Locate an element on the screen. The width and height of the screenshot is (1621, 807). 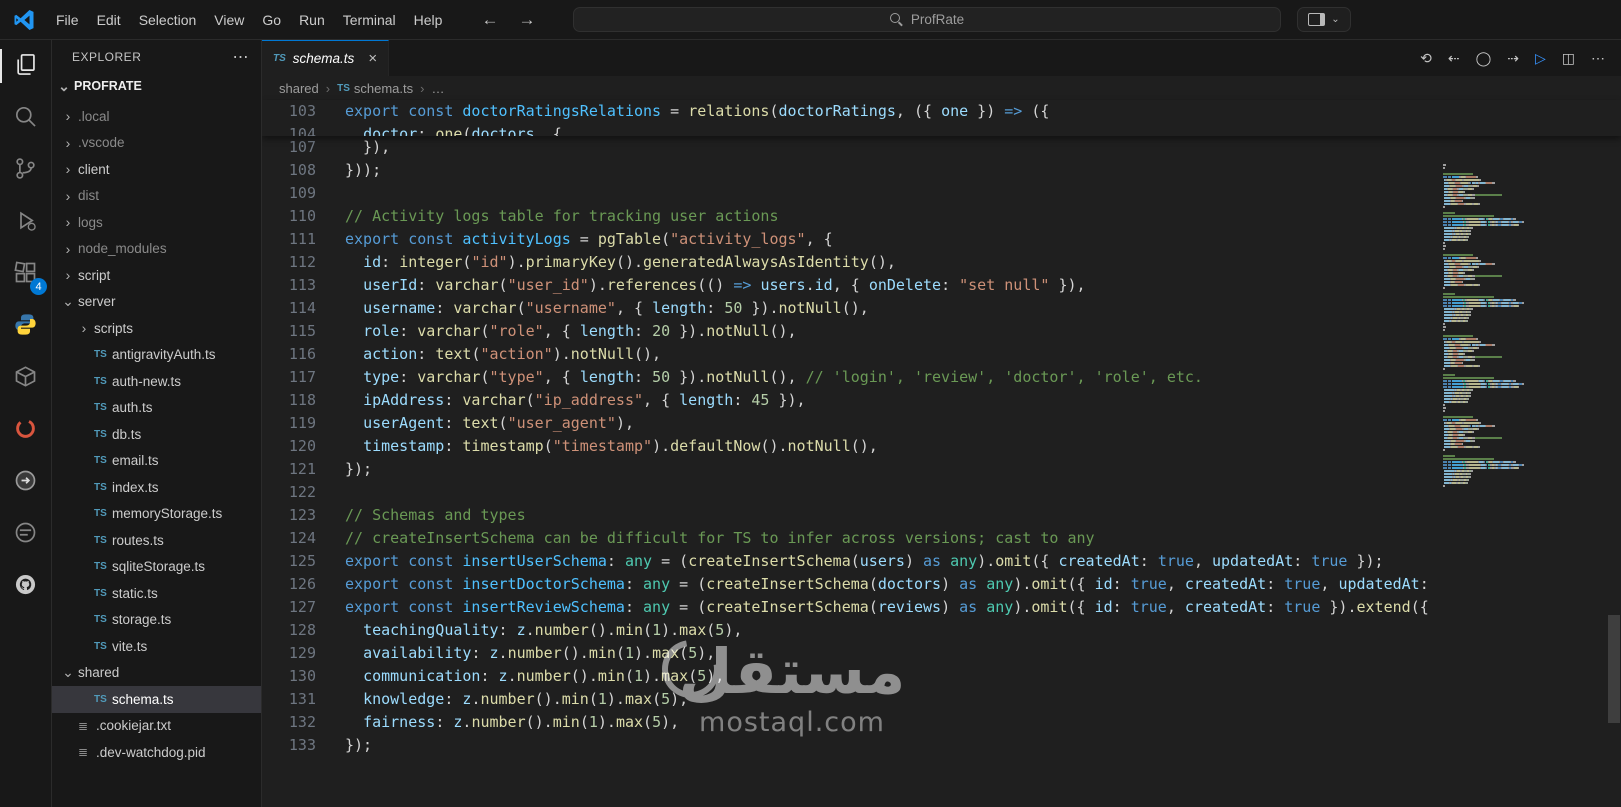
tree-item-.vscode: › .vscode is located at coordinates (156, 143).